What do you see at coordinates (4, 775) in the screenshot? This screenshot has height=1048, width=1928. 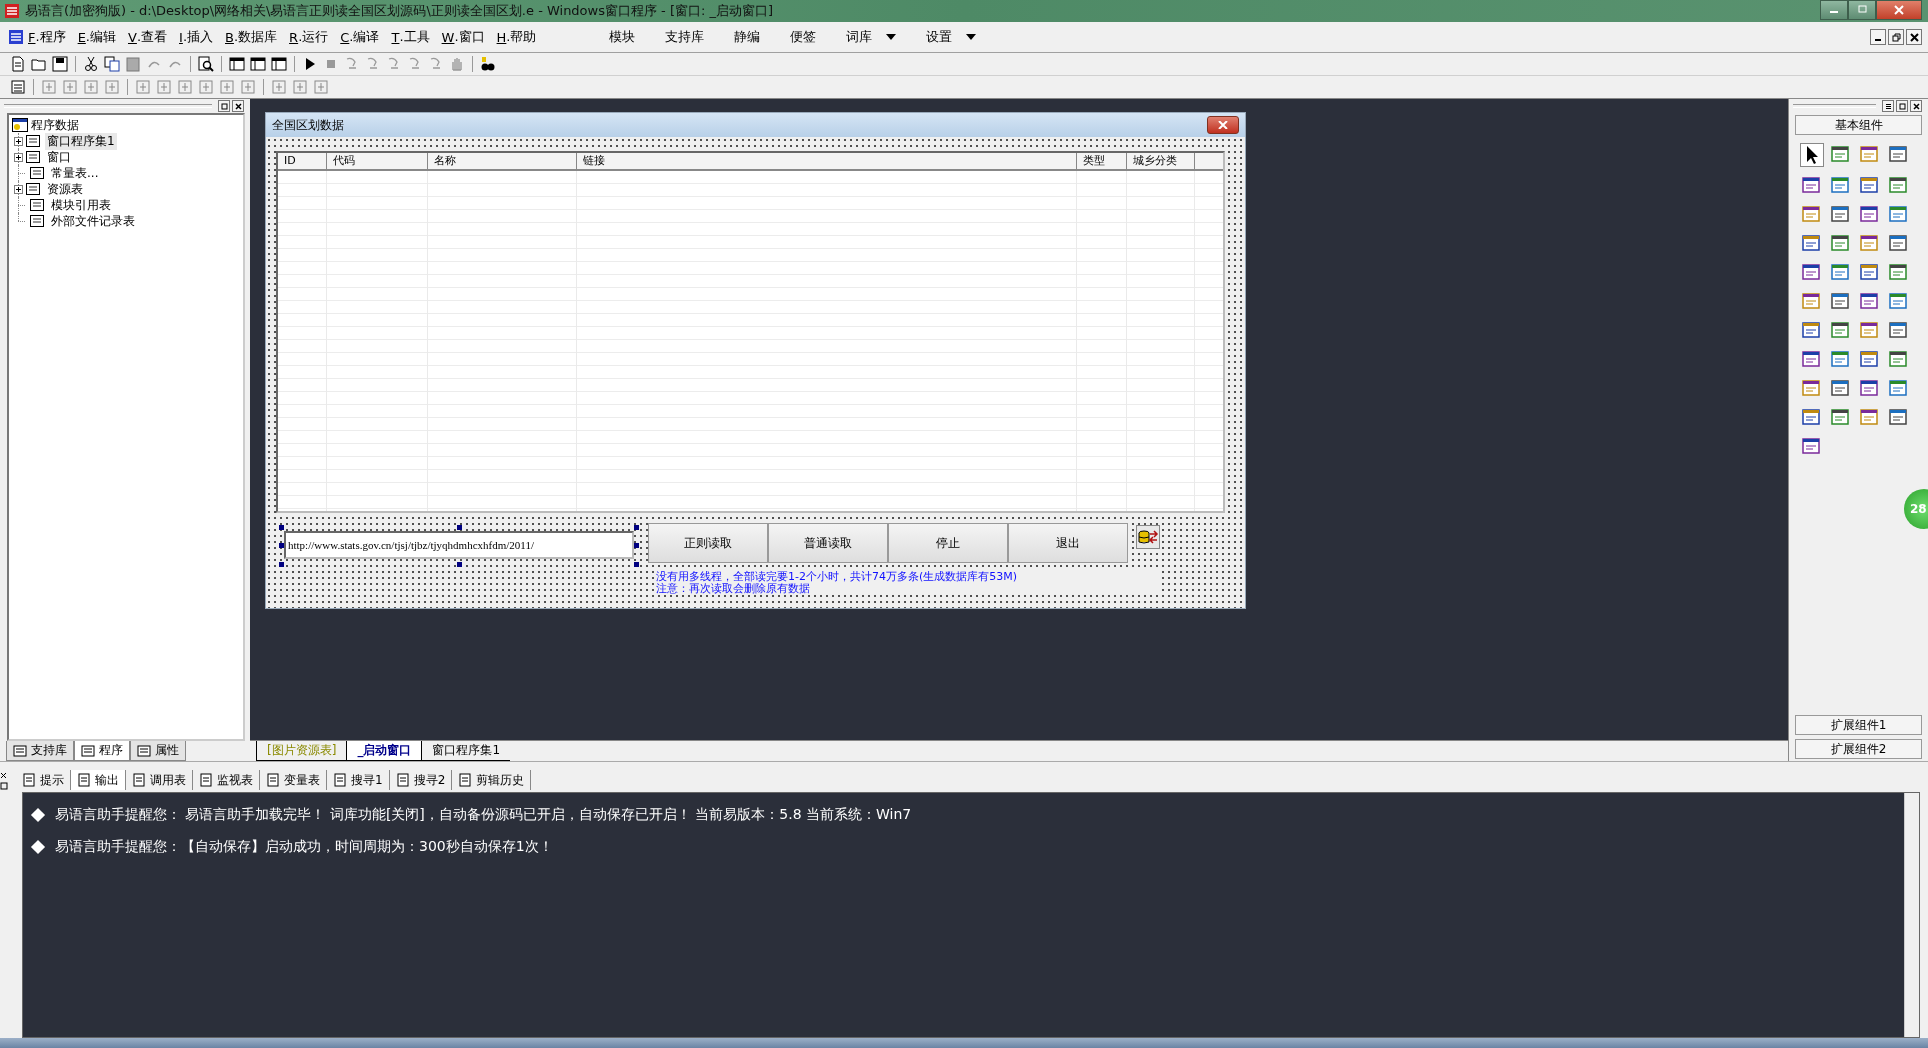 I see `close-icon` at bounding box center [4, 775].